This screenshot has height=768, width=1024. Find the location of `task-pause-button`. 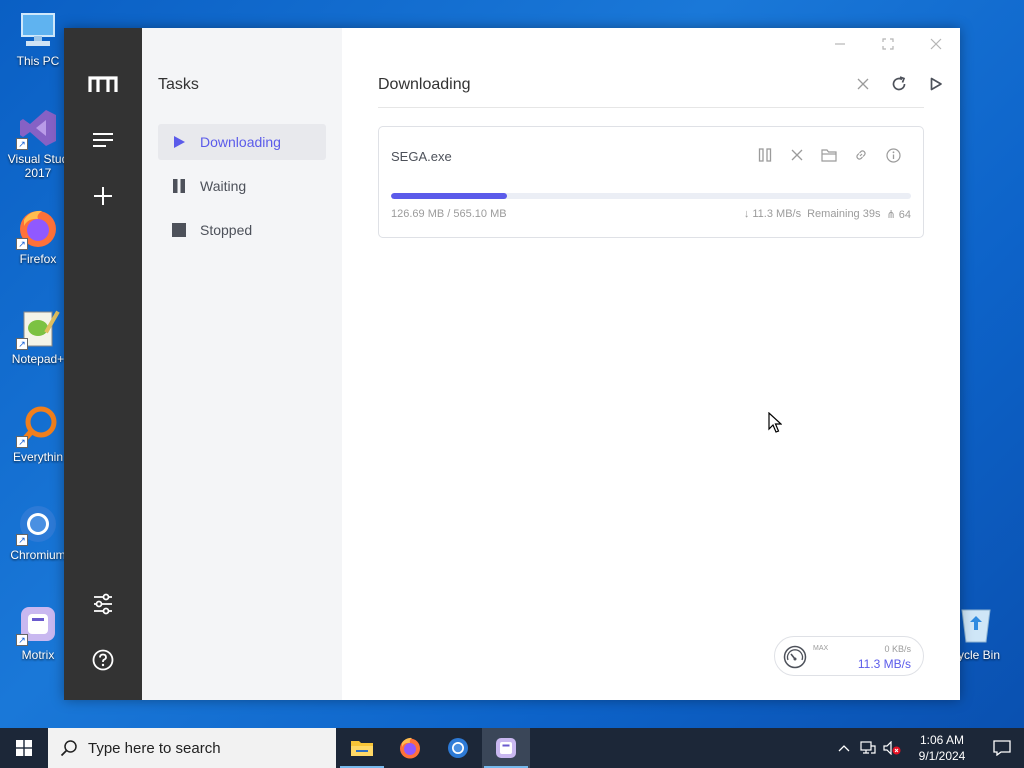

task-pause-button is located at coordinates (765, 155).